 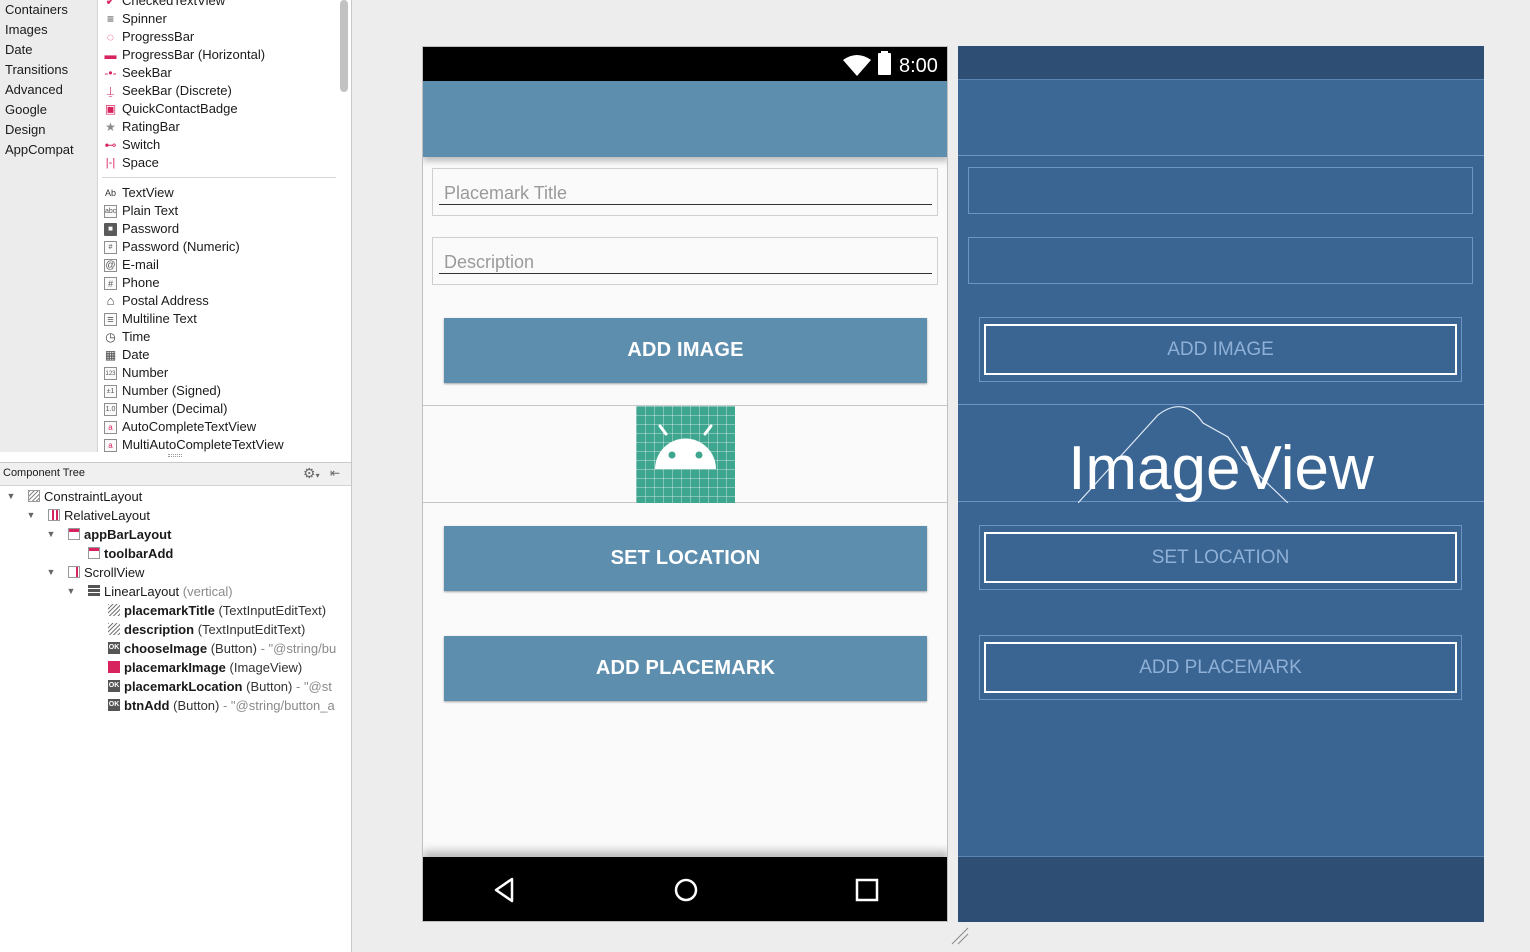 What do you see at coordinates (48, 70) in the screenshot?
I see `category-transitions: Transitions` at bounding box center [48, 70].